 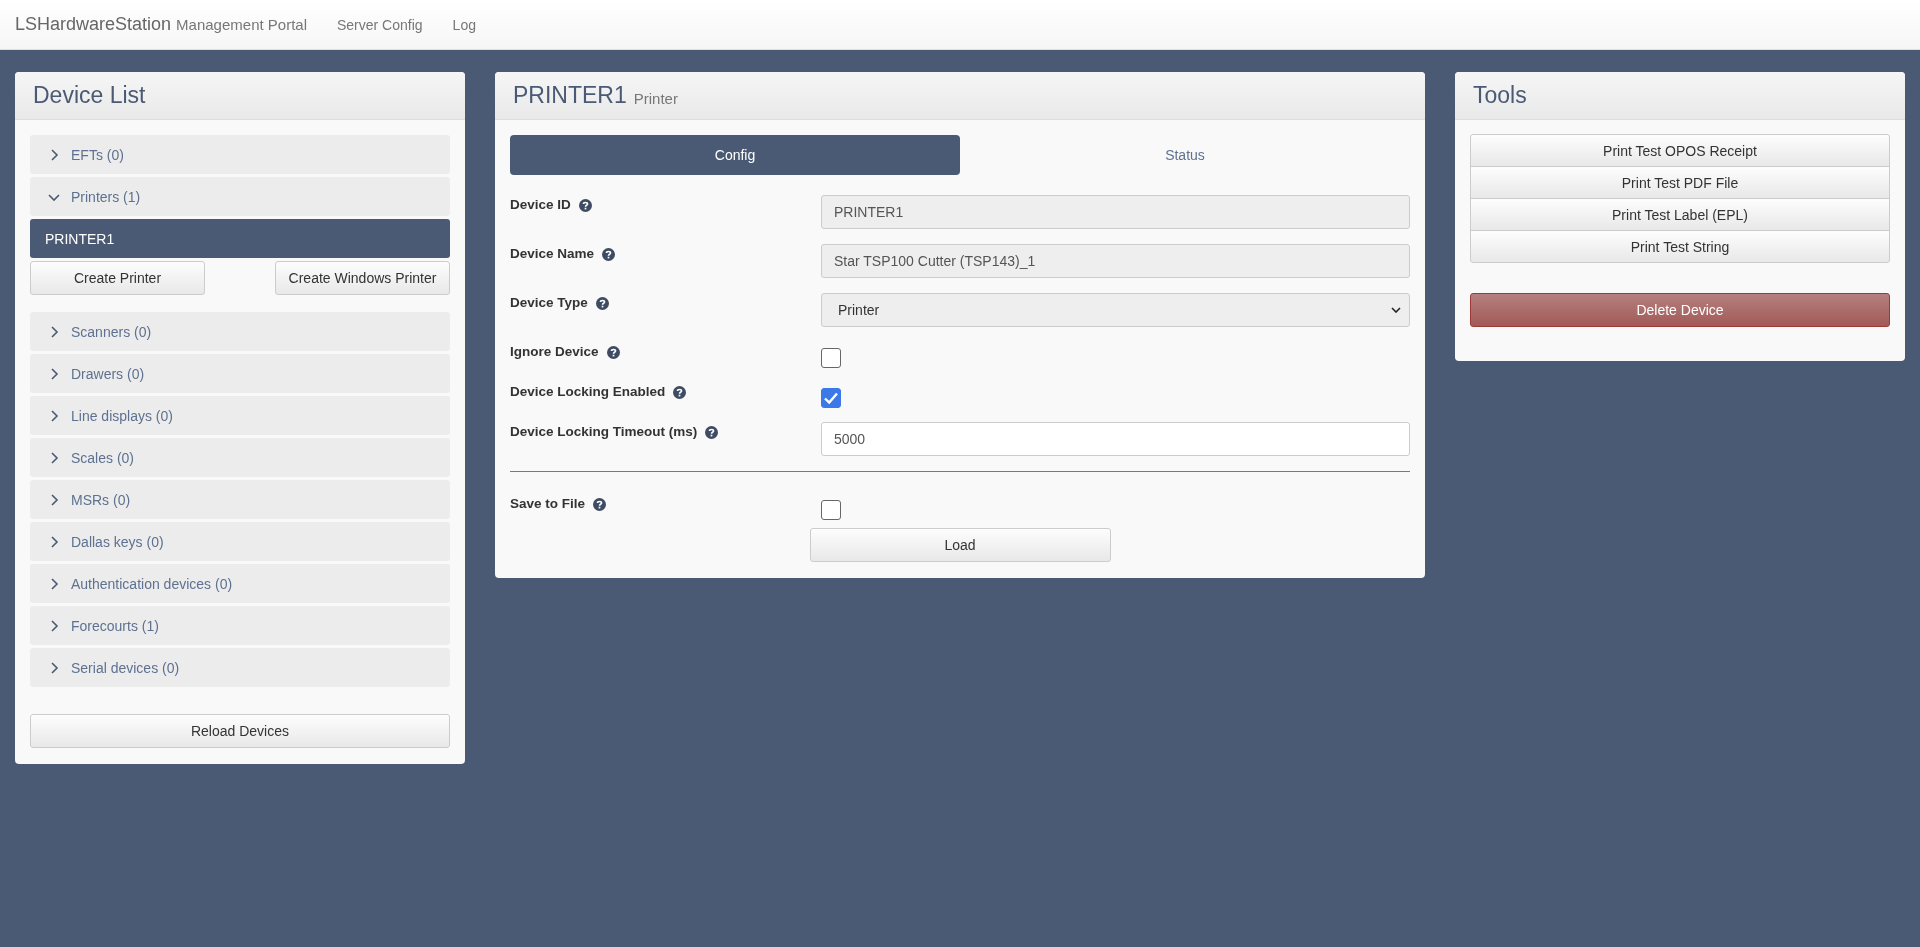 I want to click on delete-button: Delete Device, so click(x=1680, y=310).